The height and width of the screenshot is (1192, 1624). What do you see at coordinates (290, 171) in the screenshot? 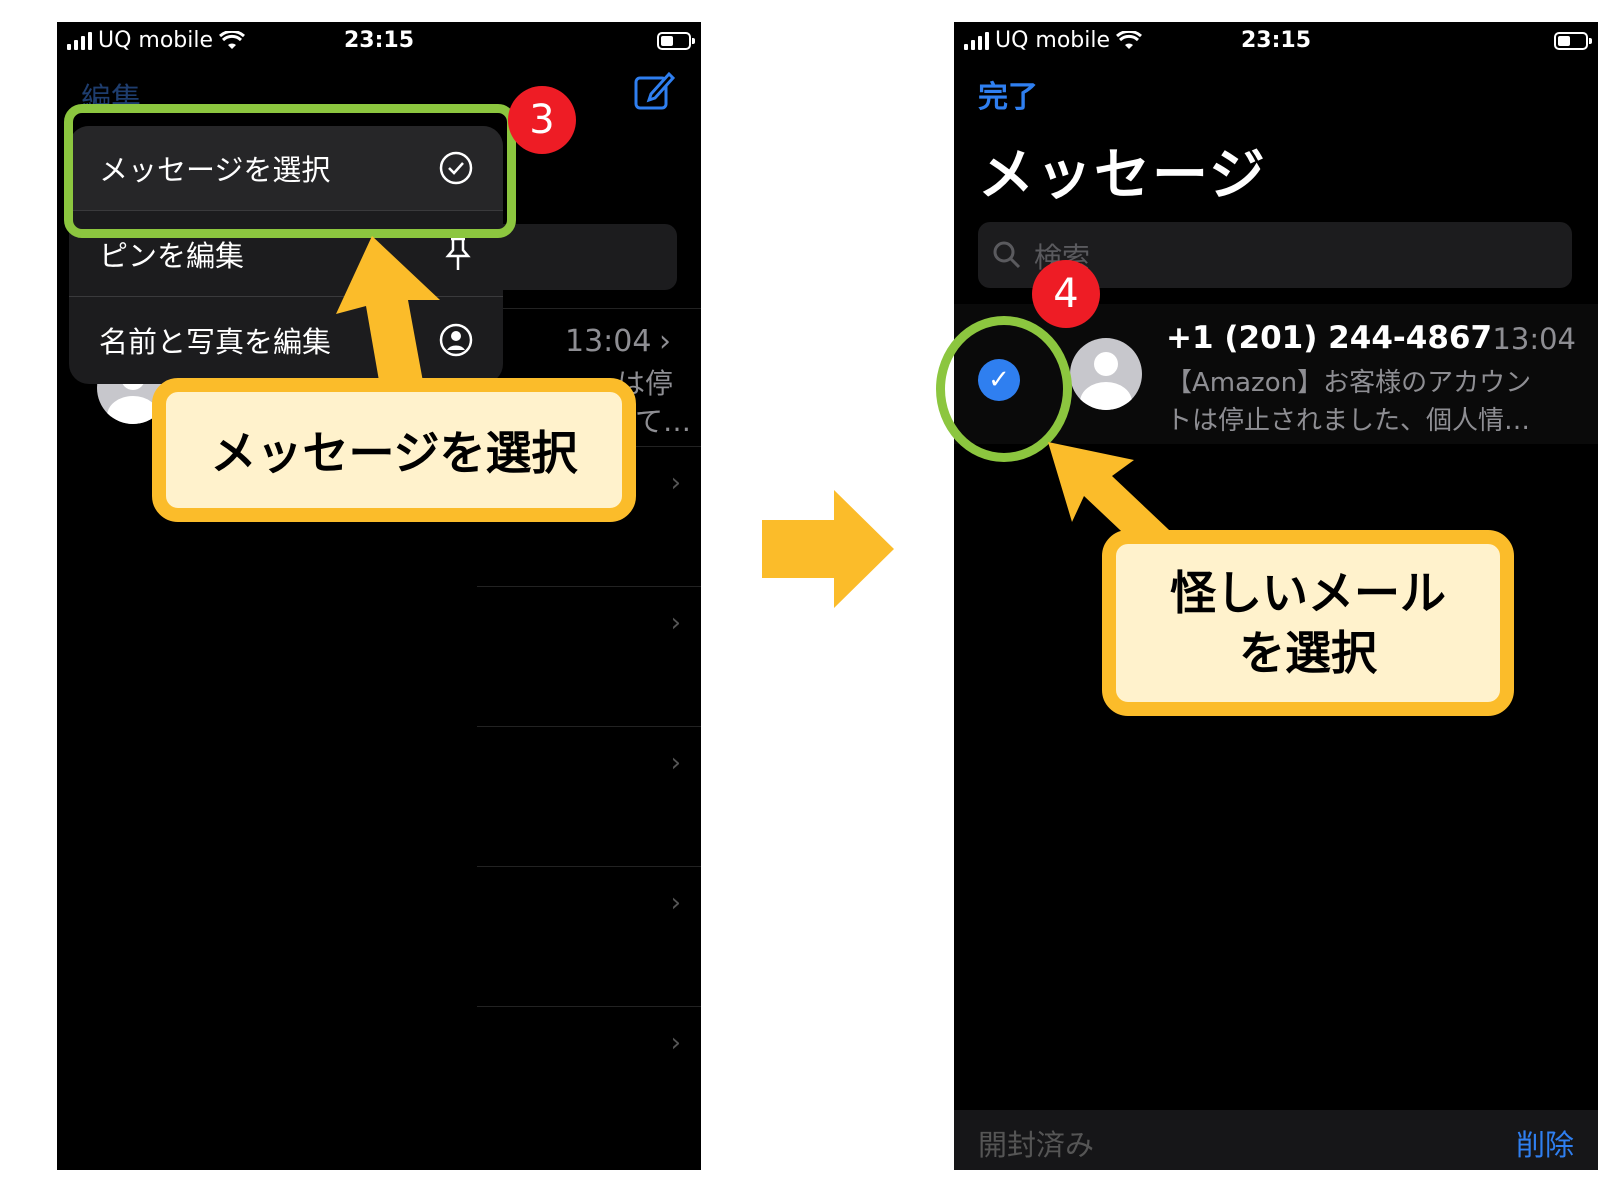
I see `highlight-box` at bounding box center [290, 171].